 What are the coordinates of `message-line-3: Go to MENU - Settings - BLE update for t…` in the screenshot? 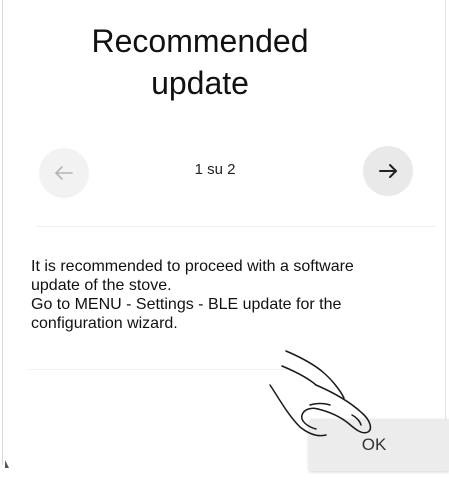 It's located at (186, 304).